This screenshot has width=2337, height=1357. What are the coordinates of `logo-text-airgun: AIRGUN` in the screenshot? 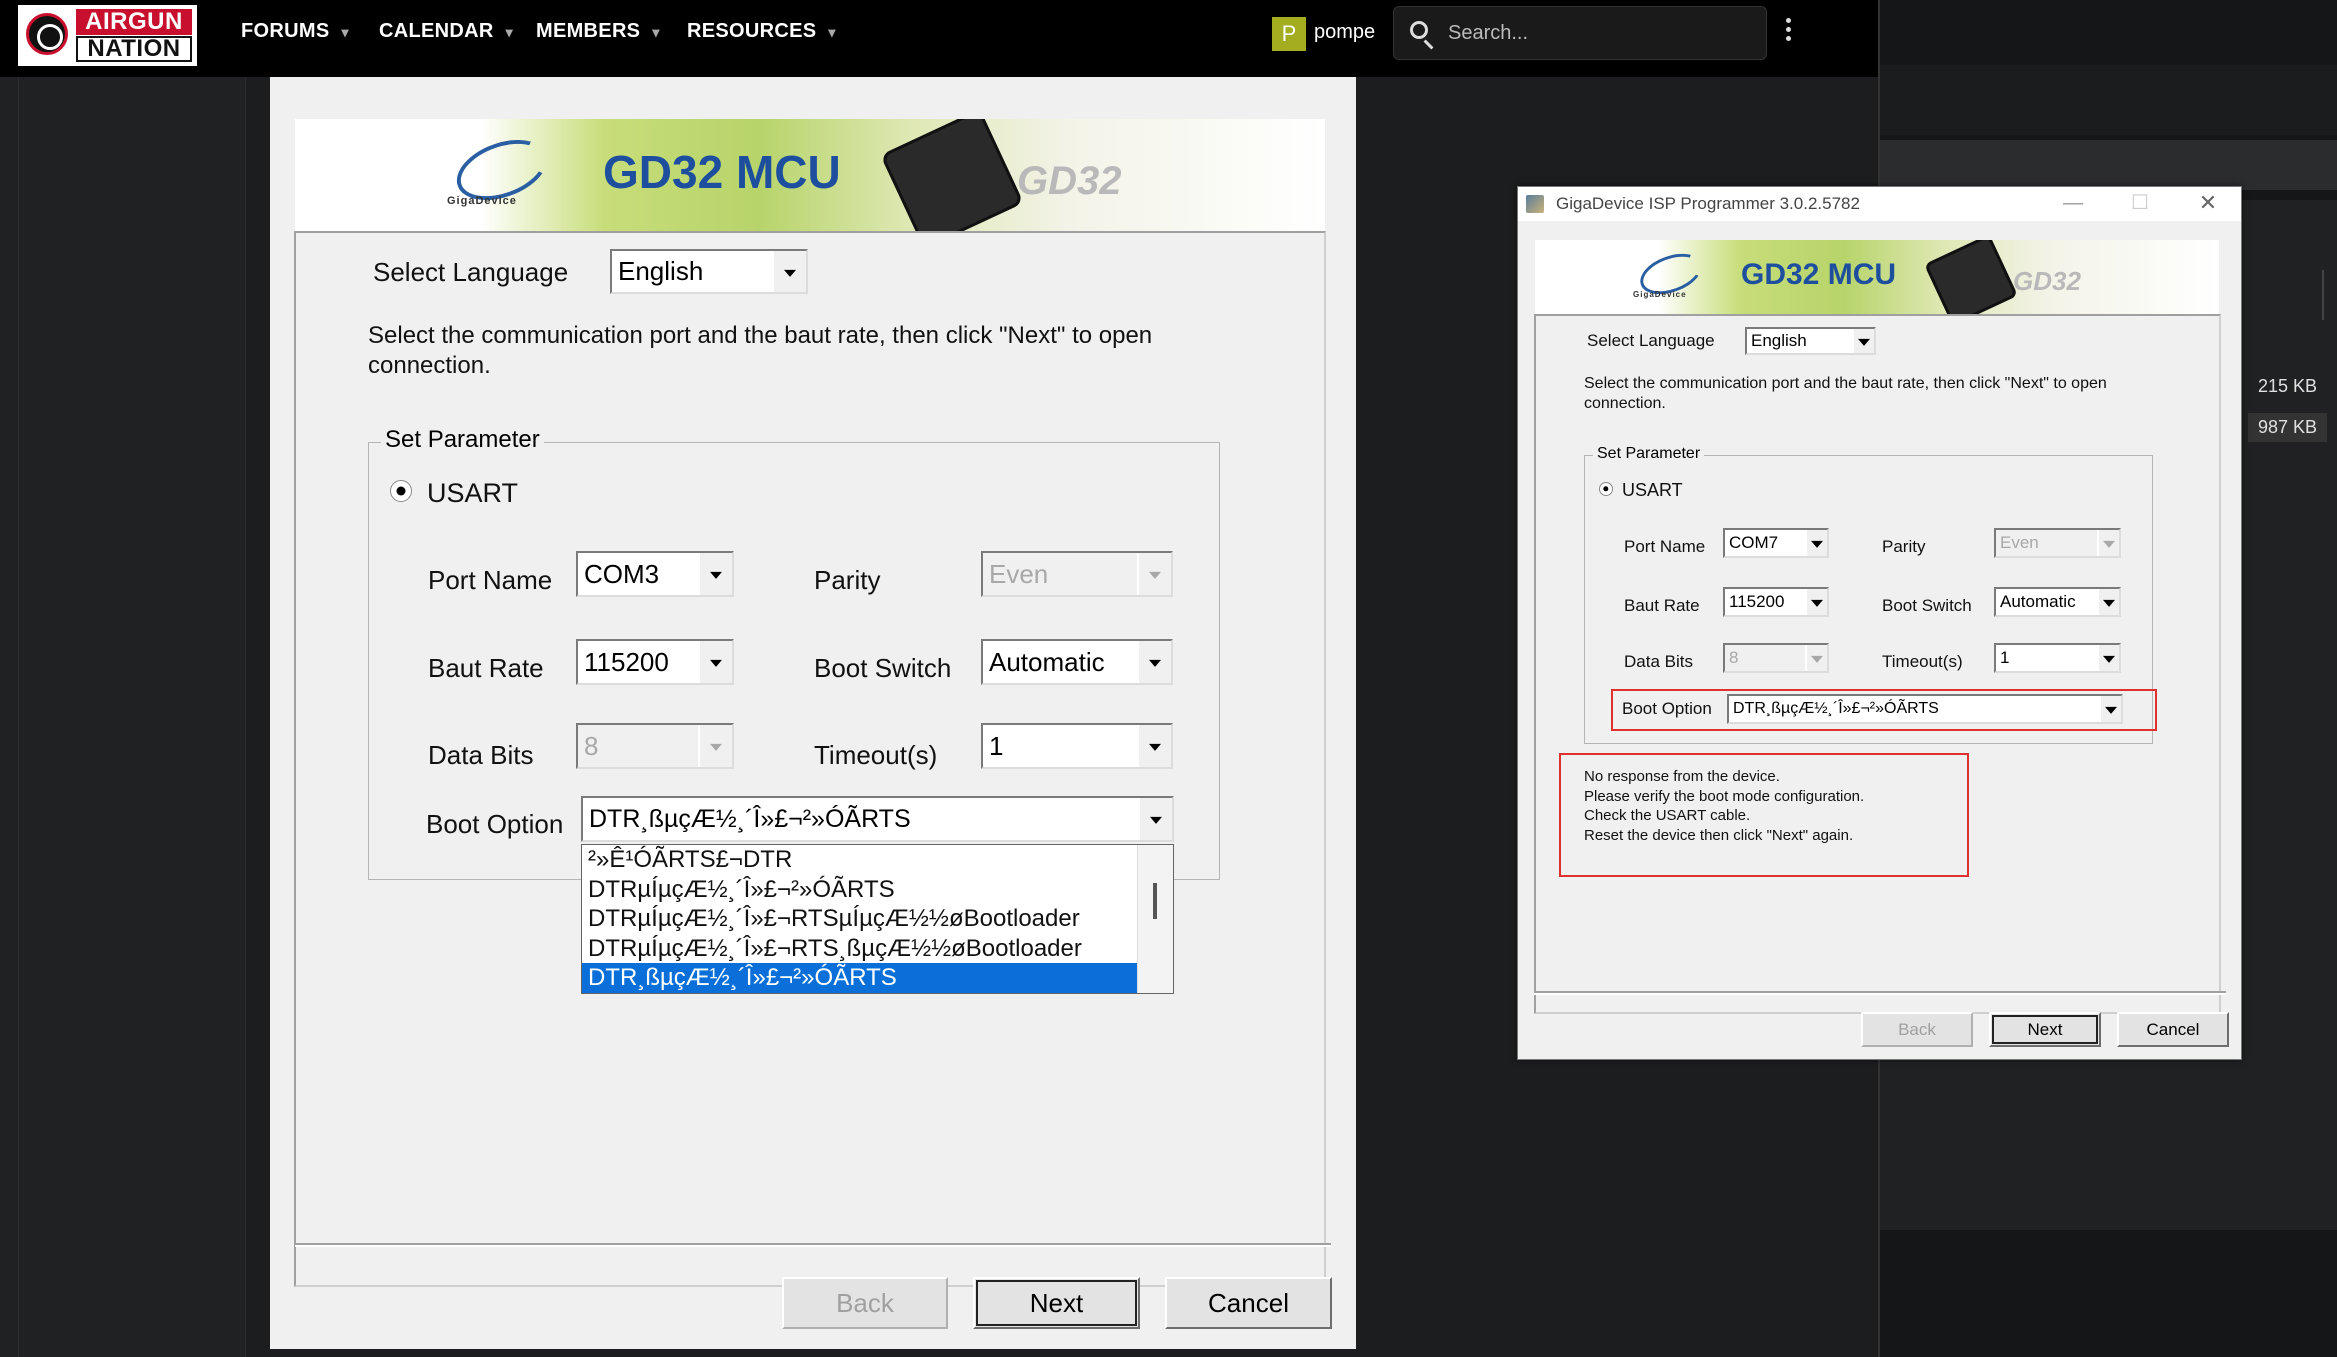 It's located at (134, 22).